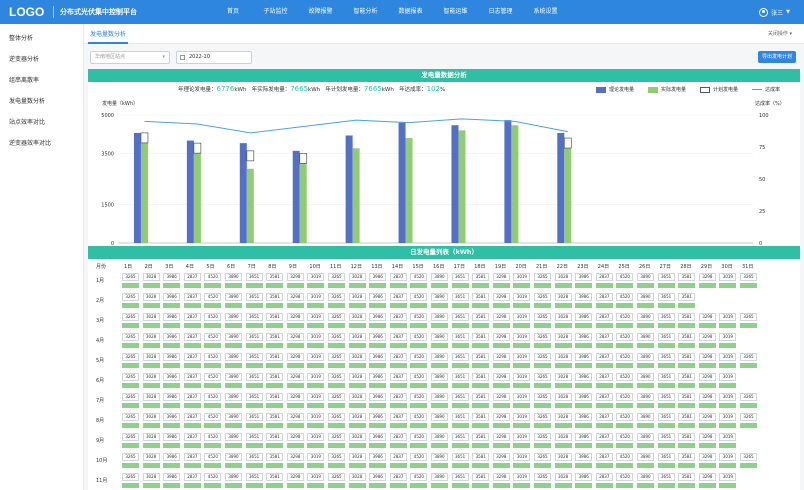 This screenshot has height=490, width=804. Describe the element at coordinates (41, 101) in the screenshot. I see `sidebar-item-generation-analysis: 发电量数分析` at that location.